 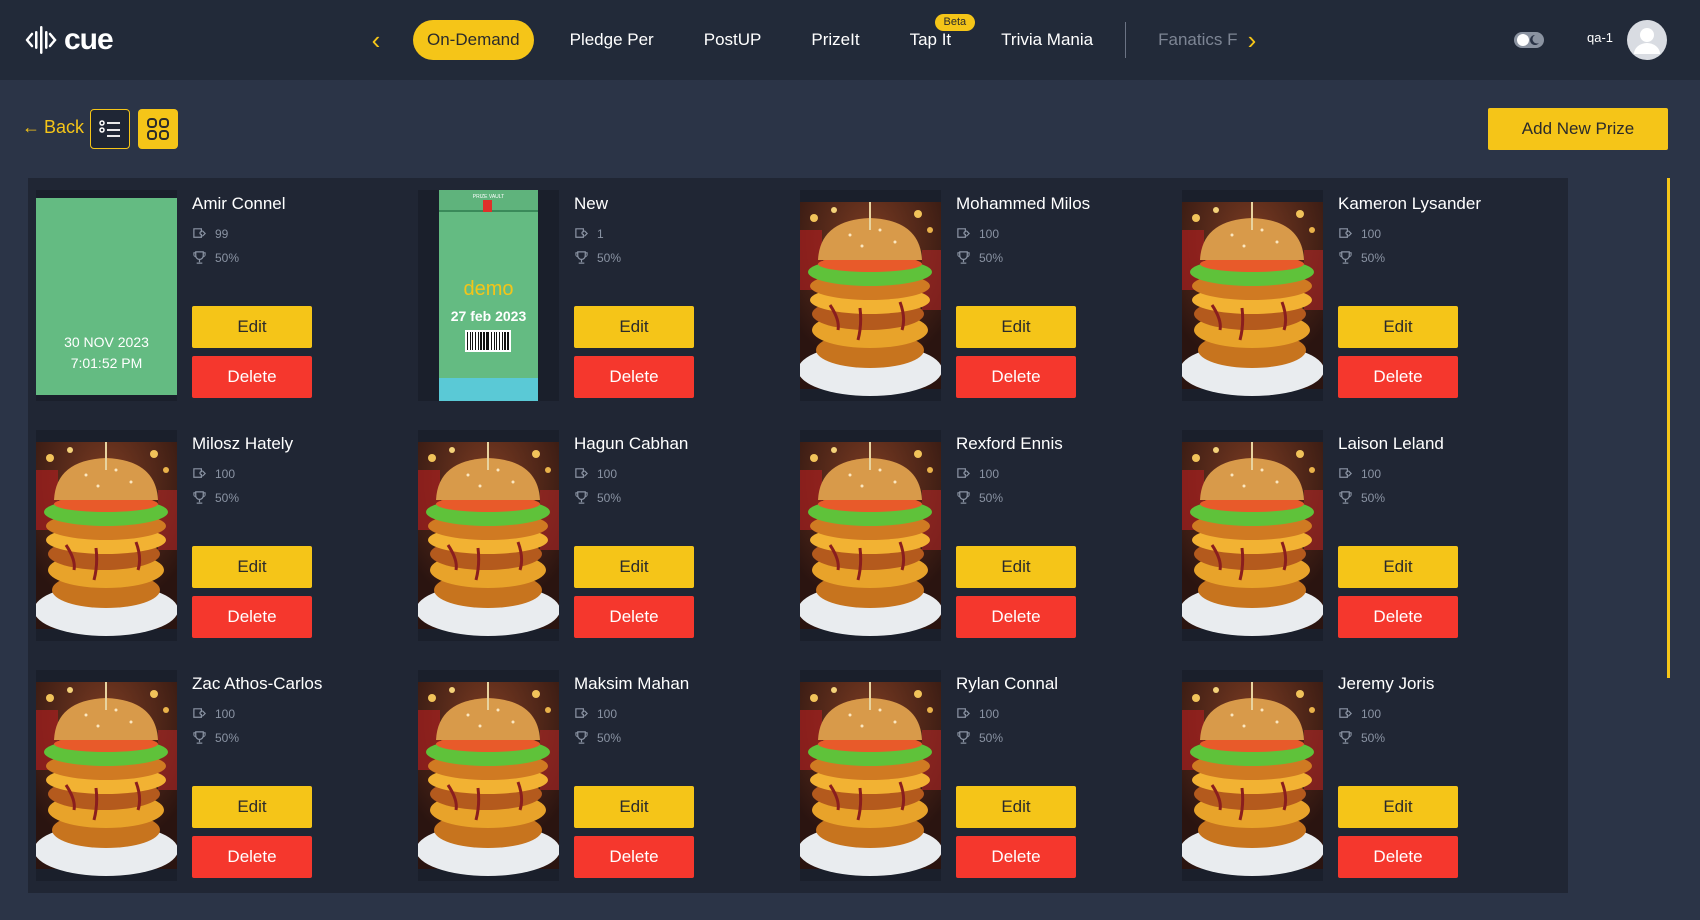 I want to click on prize-card: Rexford Ennis 100 50% Edit Delete, so click(x=989, y=538).